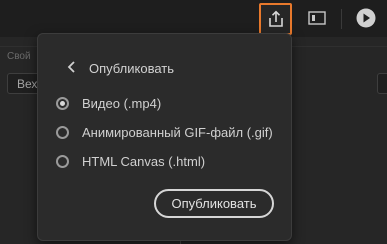 The width and height of the screenshot is (387, 244). Describe the element at coordinates (122, 103) in the screenshot. I see `option-label: Видео (.mp4)` at that location.